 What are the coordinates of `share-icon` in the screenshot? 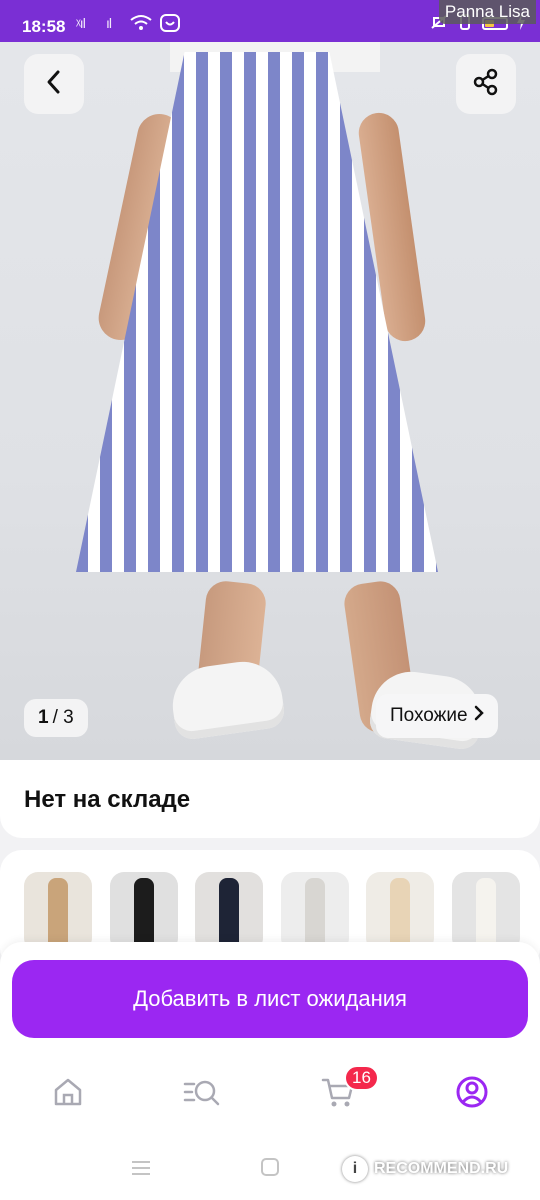 It's located at (486, 84).